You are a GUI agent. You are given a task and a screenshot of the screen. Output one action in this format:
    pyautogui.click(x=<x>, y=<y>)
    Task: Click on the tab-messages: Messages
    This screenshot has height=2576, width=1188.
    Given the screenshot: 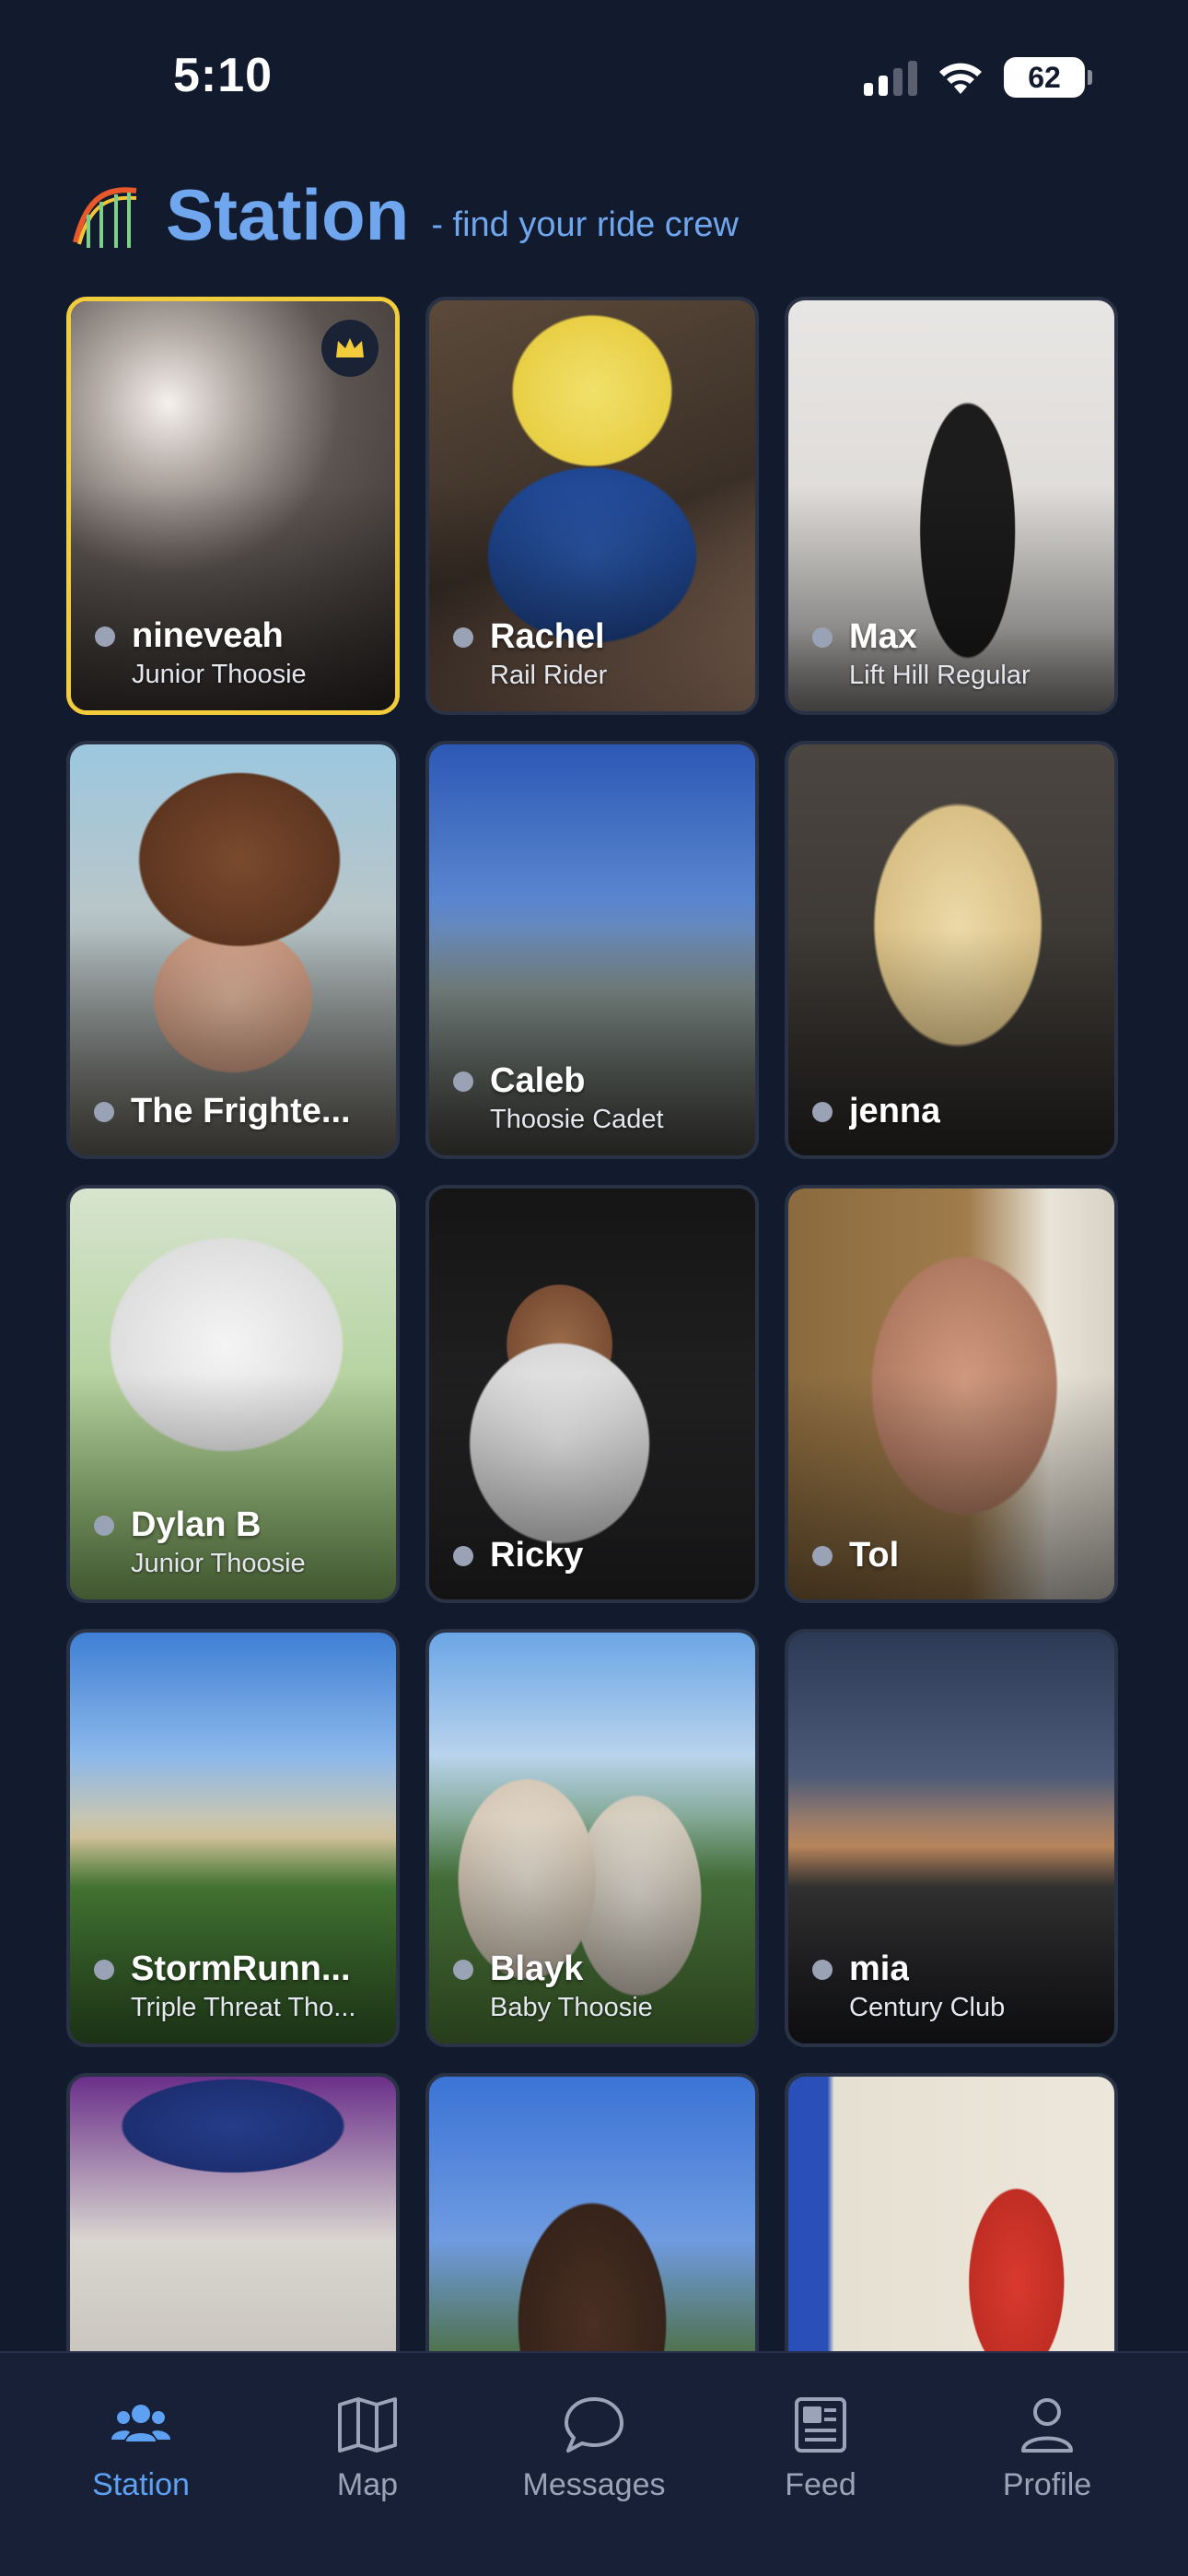 What is the action you would take?
    pyautogui.click(x=594, y=2484)
    